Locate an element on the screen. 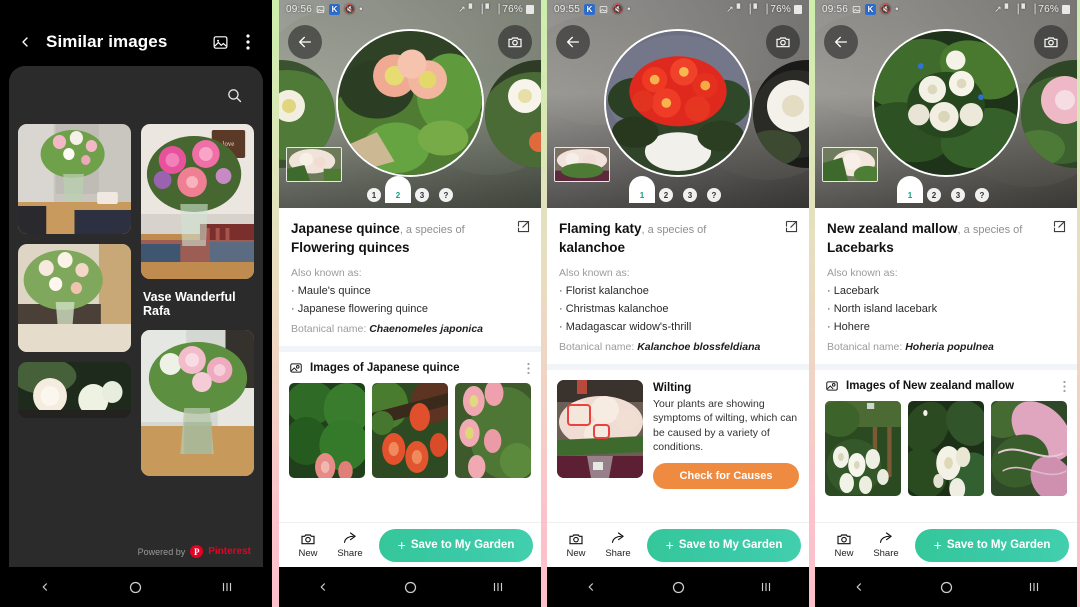  botanical-label: Botanical name: is located at coordinates (329, 328).